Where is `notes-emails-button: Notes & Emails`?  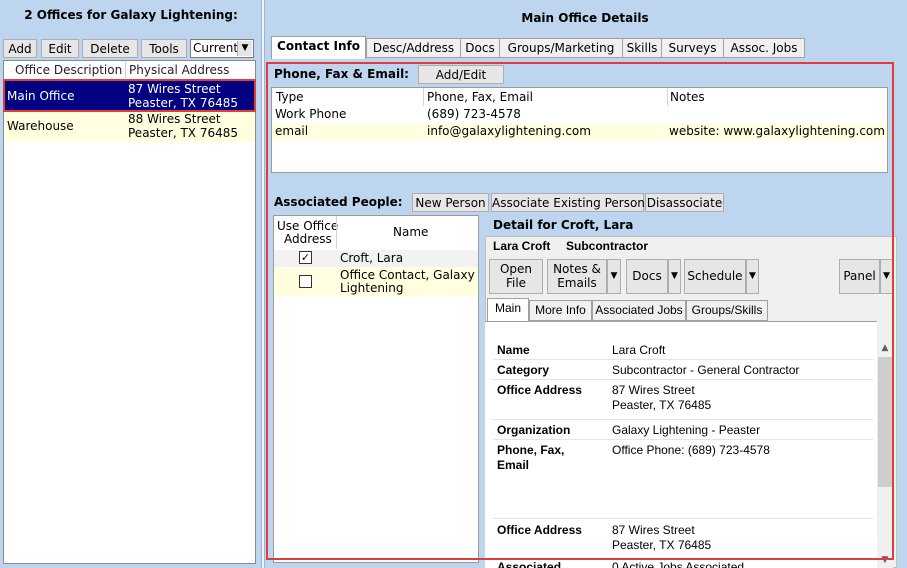
notes-emails-button: Notes & Emails is located at coordinates (577, 276).